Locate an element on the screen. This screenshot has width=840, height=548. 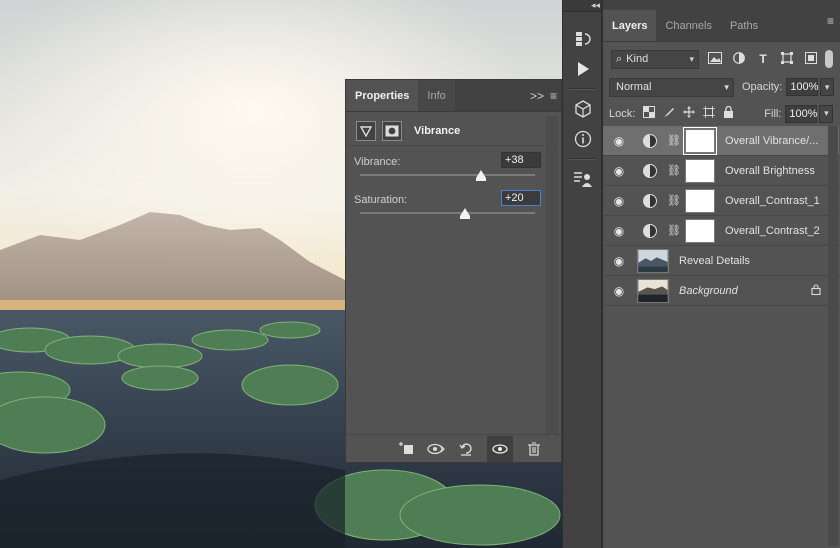
opacity-label: Opacity: is located at coordinates (762, 87).